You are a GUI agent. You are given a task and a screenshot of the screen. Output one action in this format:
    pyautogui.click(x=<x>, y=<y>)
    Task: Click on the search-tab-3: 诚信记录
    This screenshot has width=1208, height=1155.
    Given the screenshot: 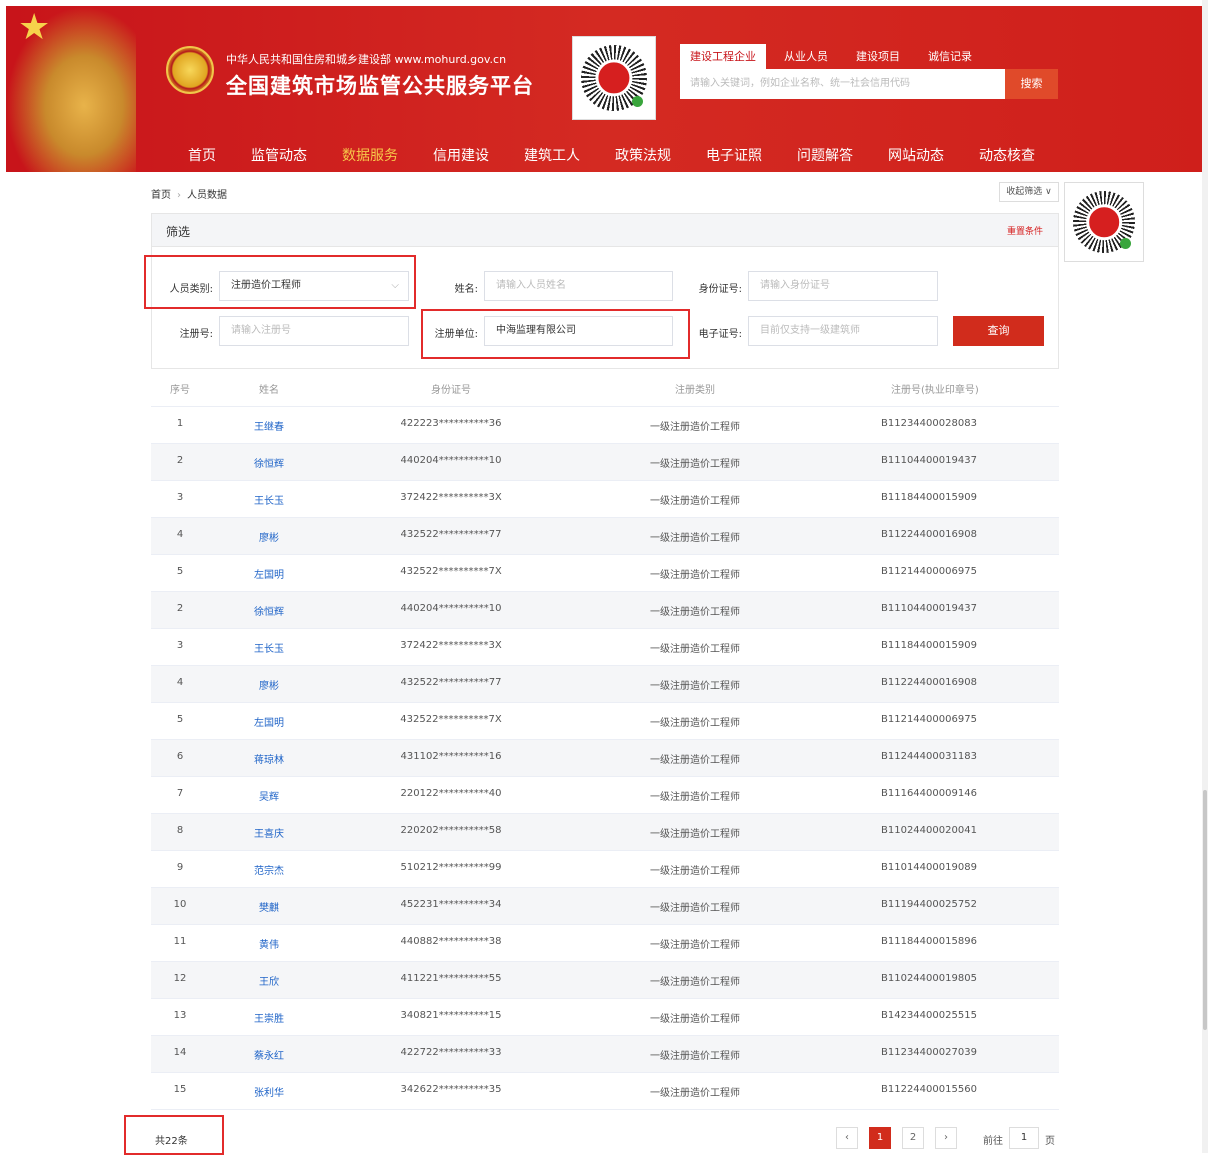 What is the action you would take?
    pyautogui.click(x=950, y=56)
    